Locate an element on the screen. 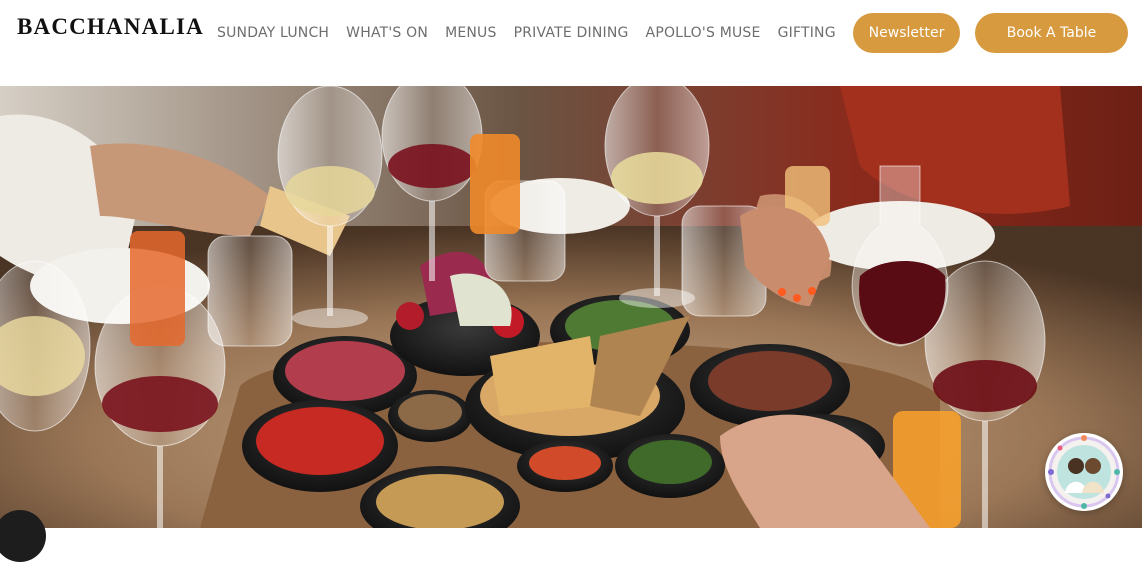 The width and height of the screenshot is (1142, 562). chat-widget-button is located at coordinates (1084, 472).